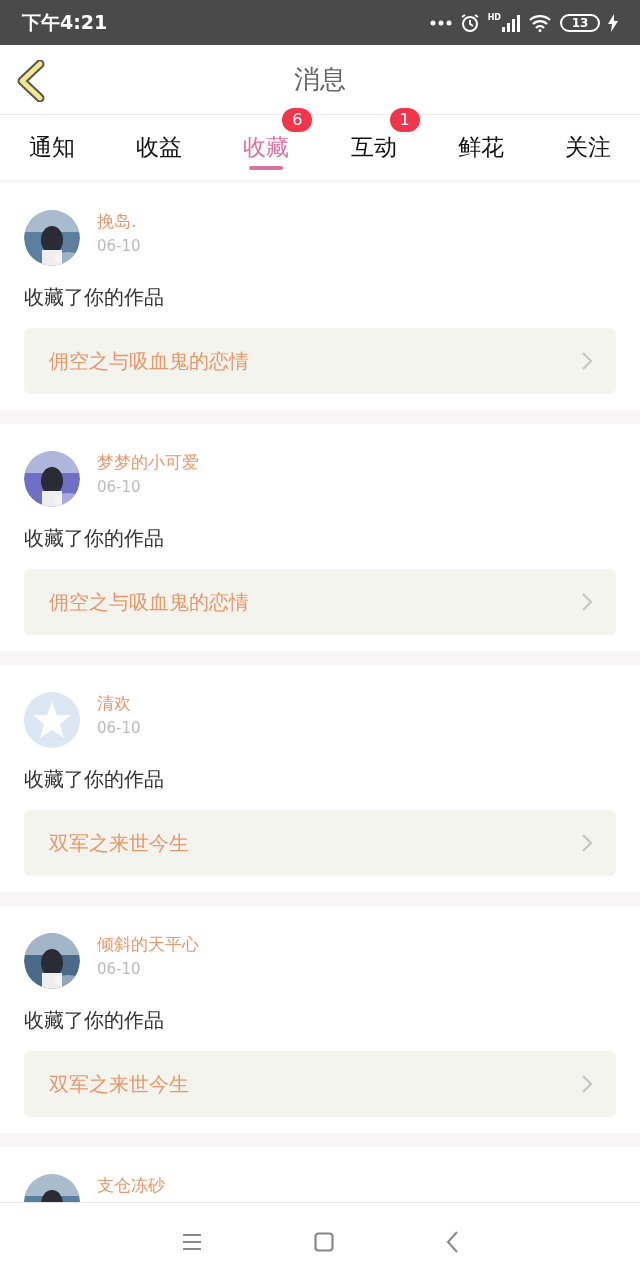 The height and width of the screenshot is (1280, 640). Describe the element at coordinates (192, 1241) in the screenshot. I see `menu-icon` at that location.